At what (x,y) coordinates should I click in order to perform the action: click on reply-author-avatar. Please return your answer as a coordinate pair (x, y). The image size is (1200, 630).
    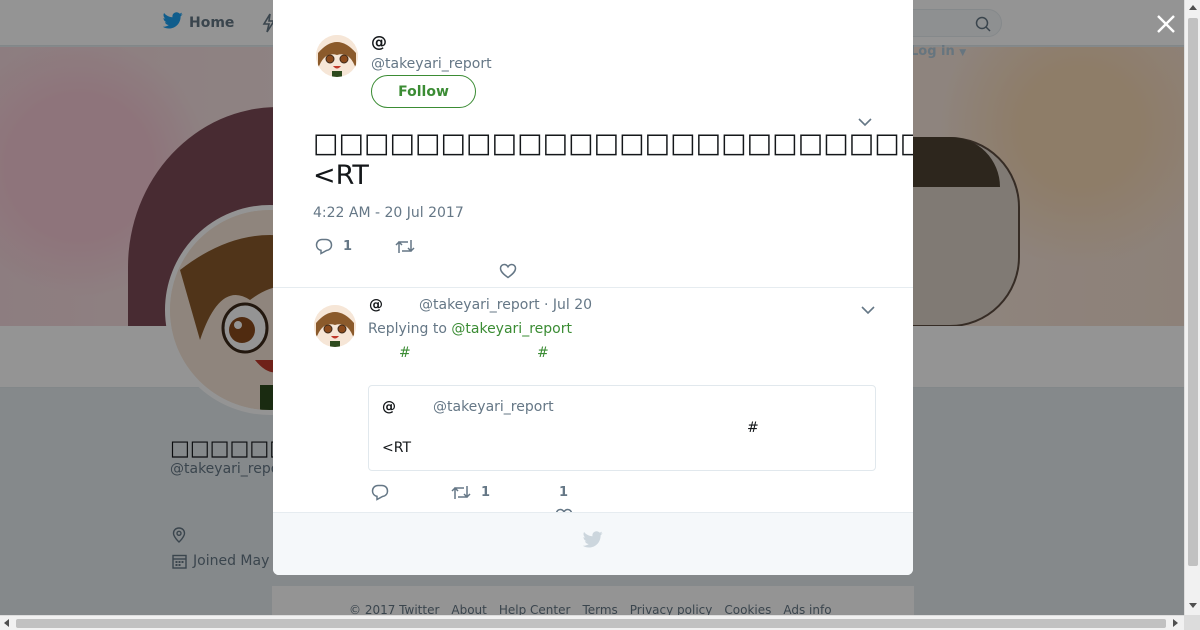
    Looking at the image, I should click on (335, 326).